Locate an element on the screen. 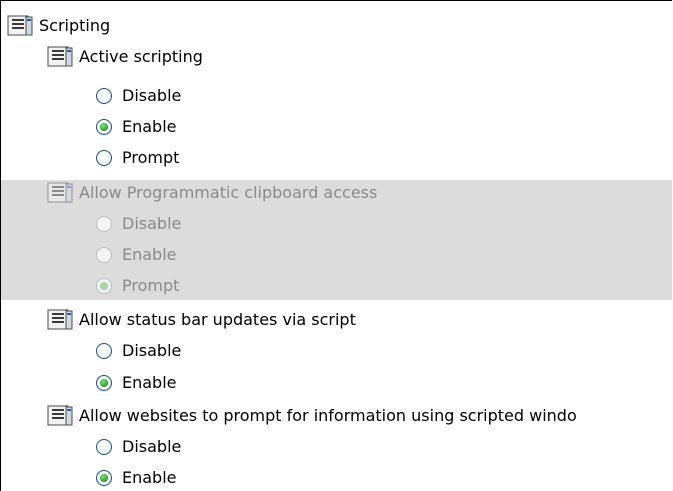 This screenshot has width=673, height=491. tree-item-label: Active scripting is located at coordinates (141, 56).